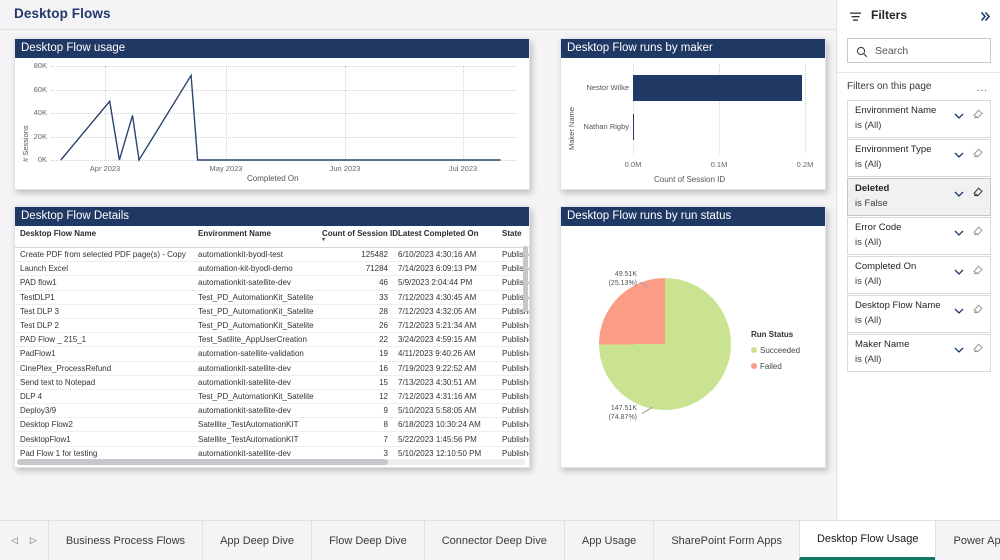 The height and width of the screenshot is (560, 1000). I want to click on filters-search-box: Search, so click(919, 50).